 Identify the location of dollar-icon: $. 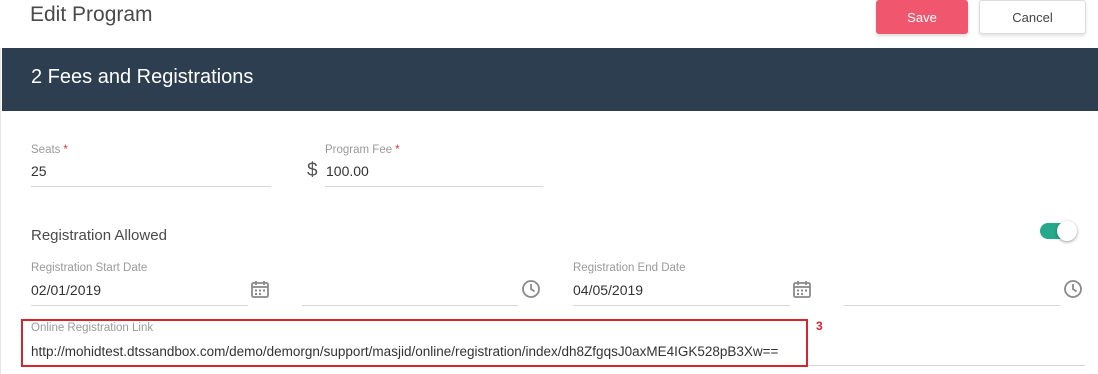
(312, 170).